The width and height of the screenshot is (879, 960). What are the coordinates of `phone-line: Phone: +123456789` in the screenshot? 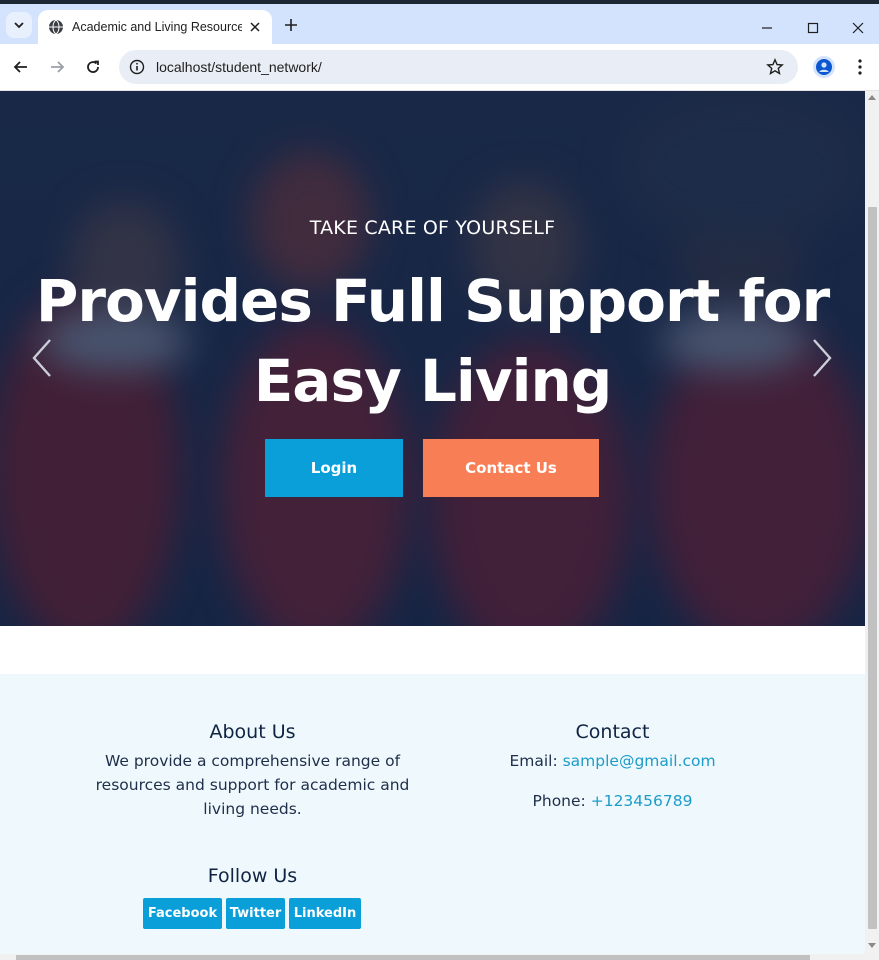 It's located at (612, 801).